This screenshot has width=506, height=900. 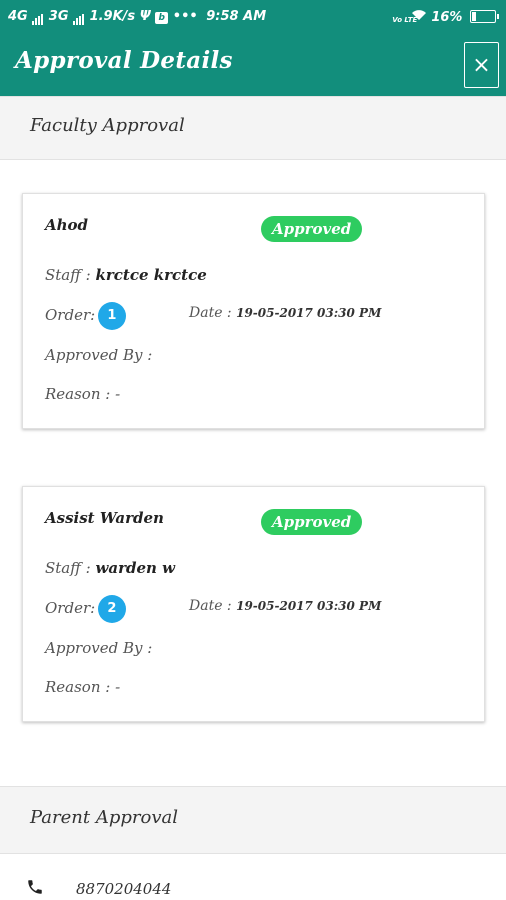 I want to click on faculty-approval-header: Faculty Approval, so click(x=253, y=128).